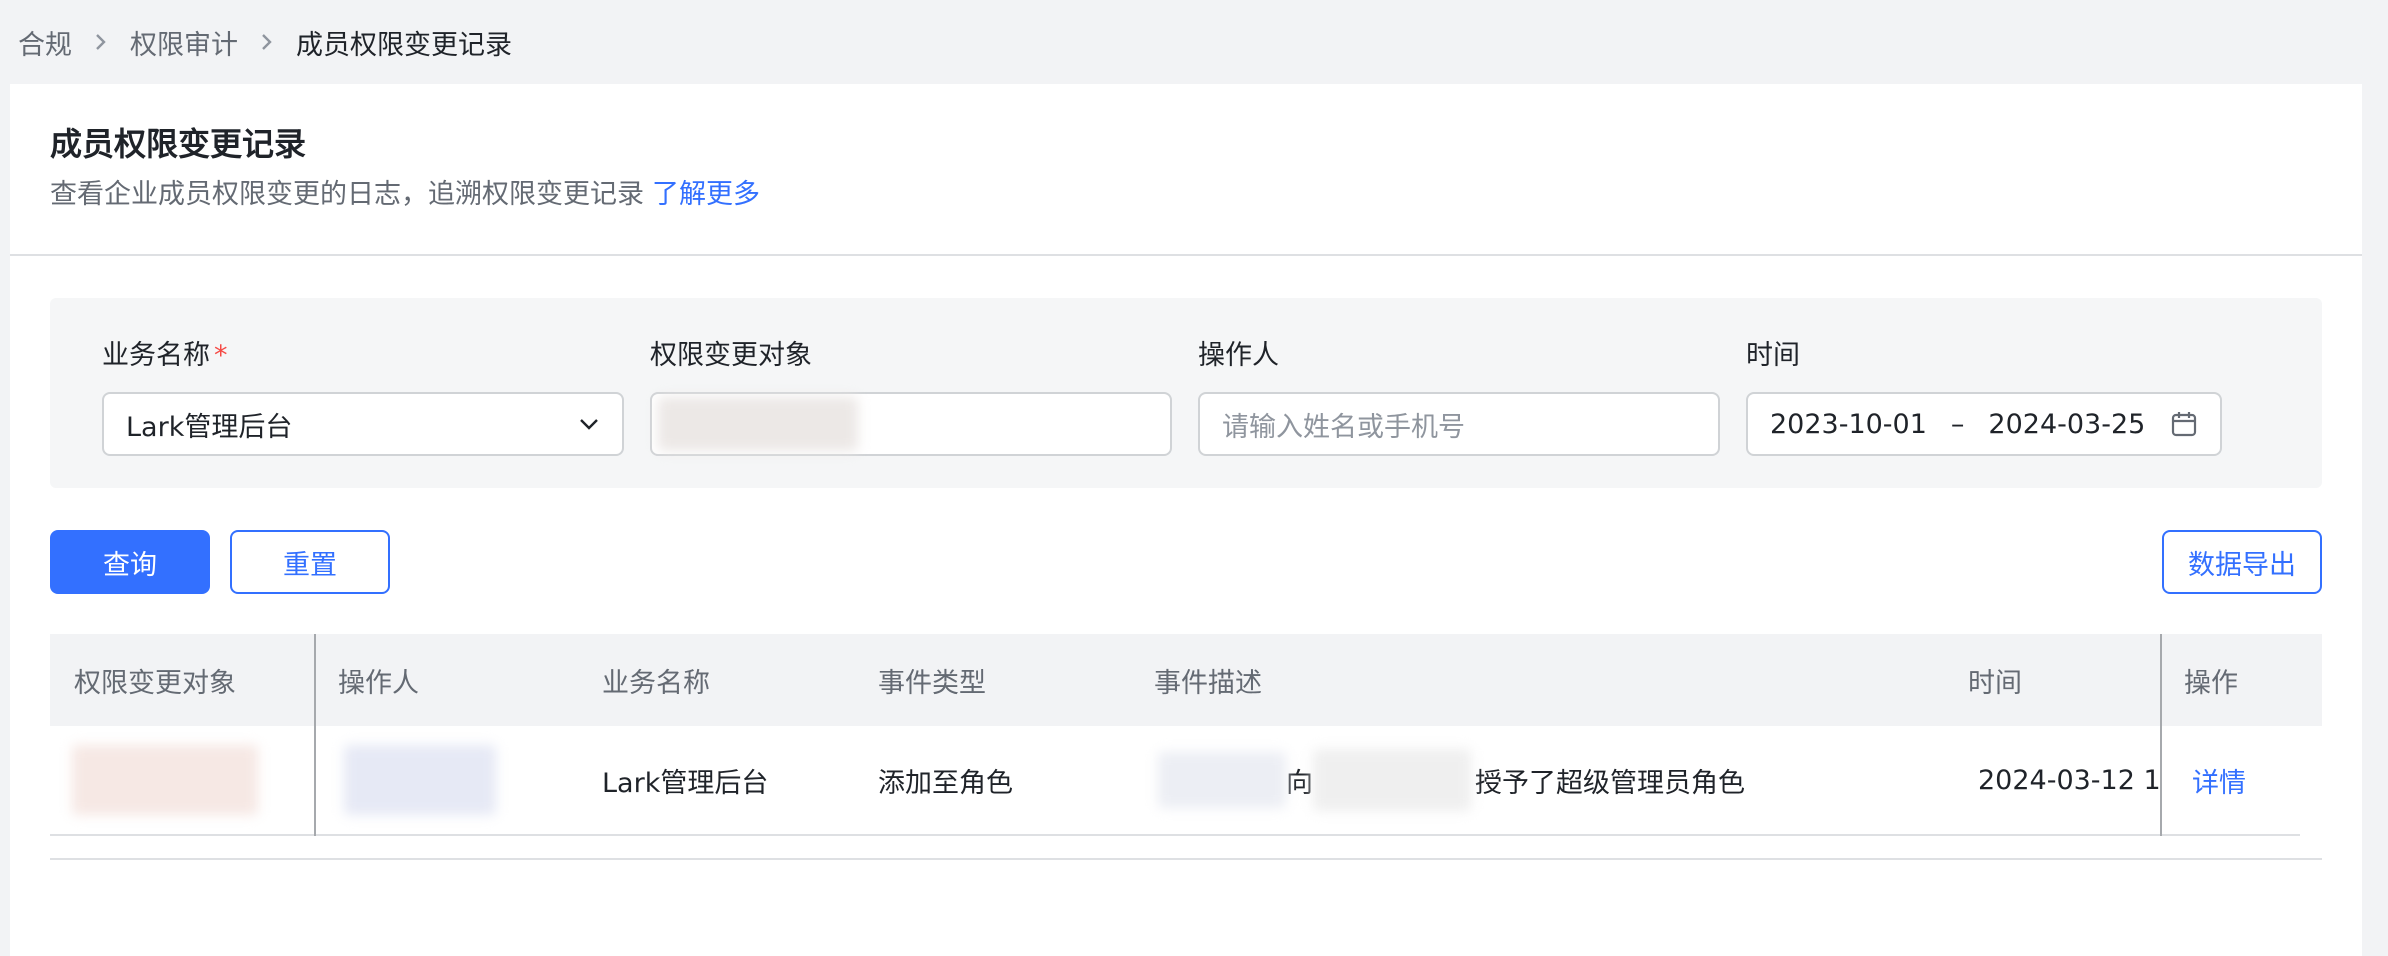  I want to click on table-header: 权限变更对象 操作人 业务名称 事件类型 事件描述 时间 操作, so click(1186, 680).